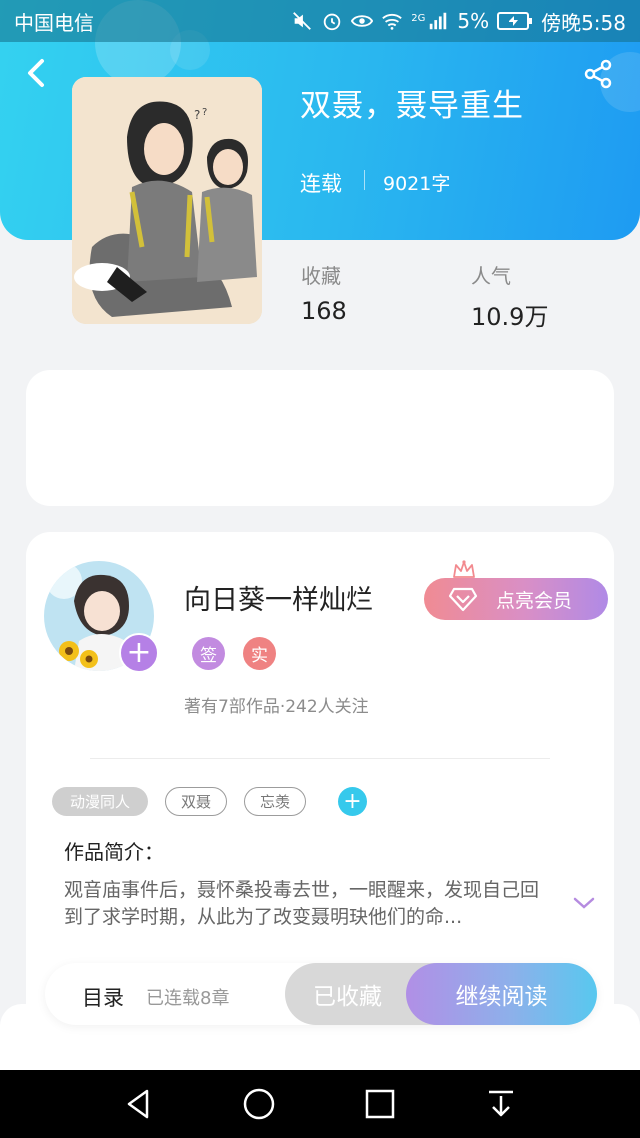  What do you see at coordinates (438, 21) in the screenshot?
I see `signal-icon` at bounding box center [438, 21].